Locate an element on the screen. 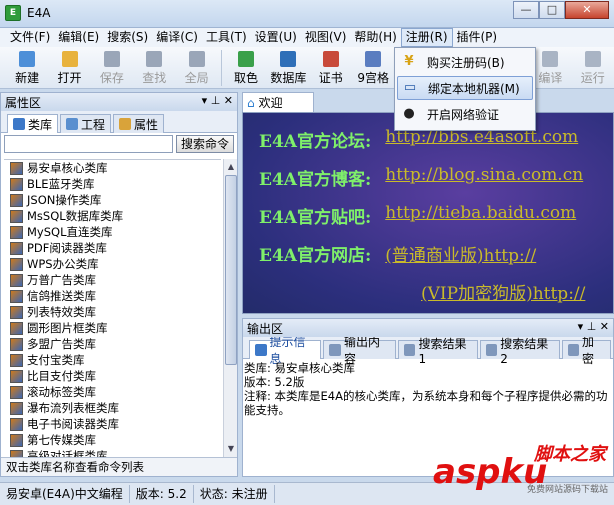  library-list-item: PDF阅读器类库 is located at coordinates (112, 248).